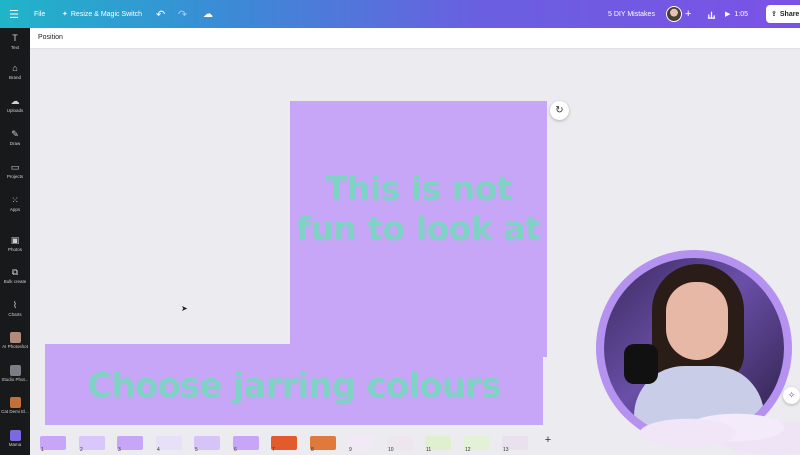 This screenshot has height=455, width=800. Describe the element at coordinates (312, 450) in the screenshot. I see `page-number: 8` at that location.